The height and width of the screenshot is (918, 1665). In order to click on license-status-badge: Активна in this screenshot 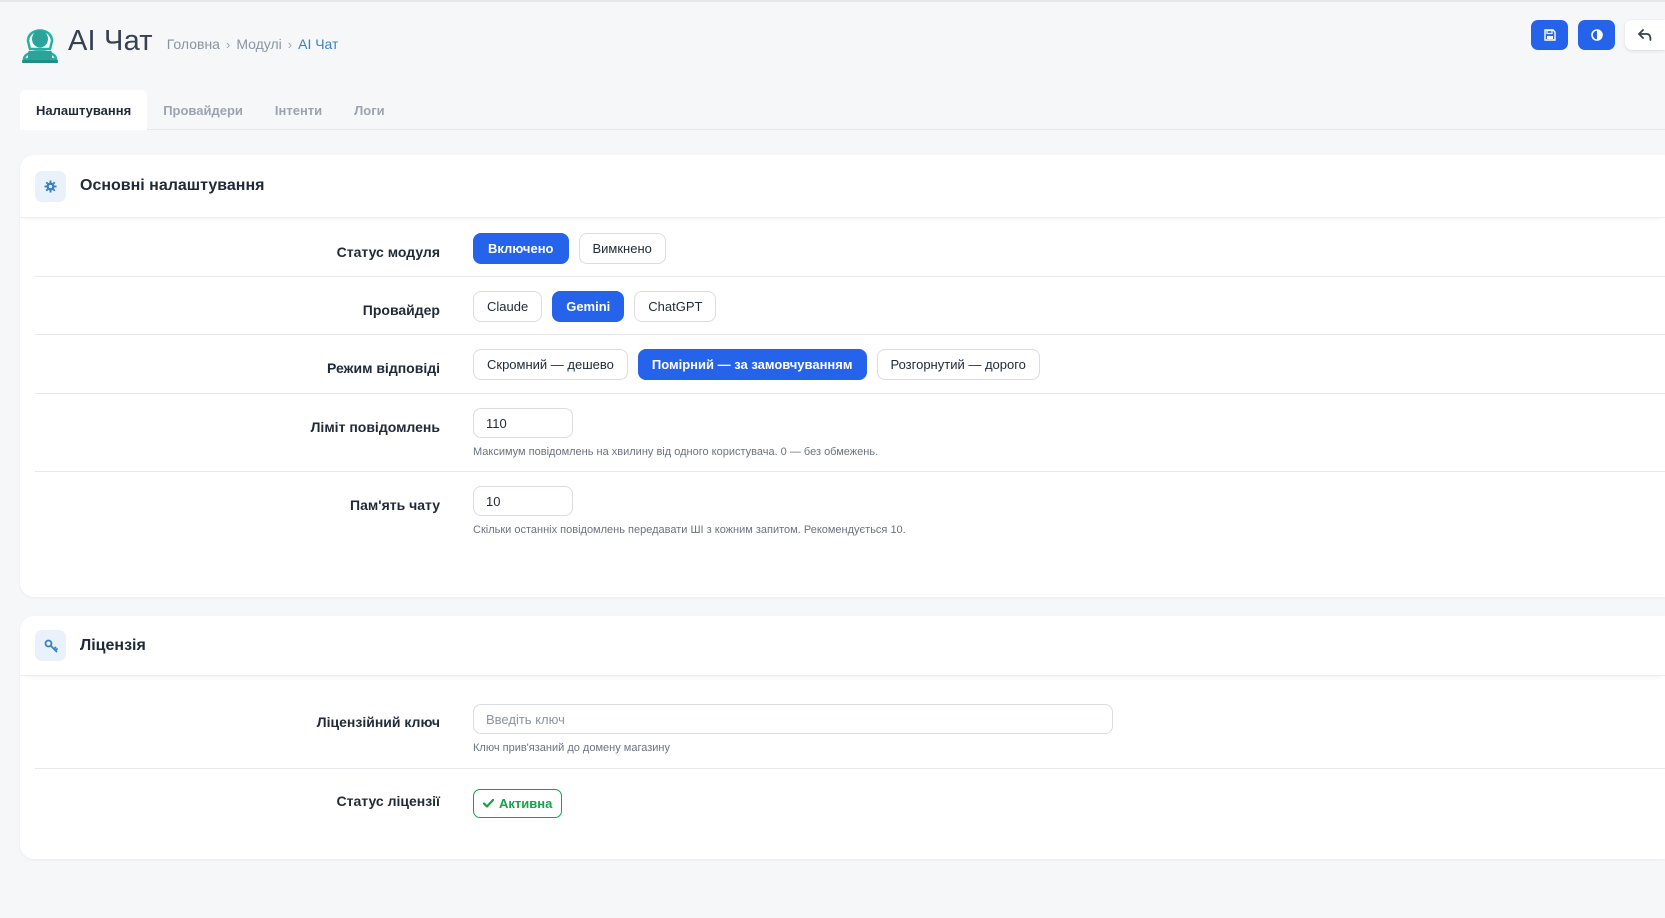, I will do `click(518, 803)`.